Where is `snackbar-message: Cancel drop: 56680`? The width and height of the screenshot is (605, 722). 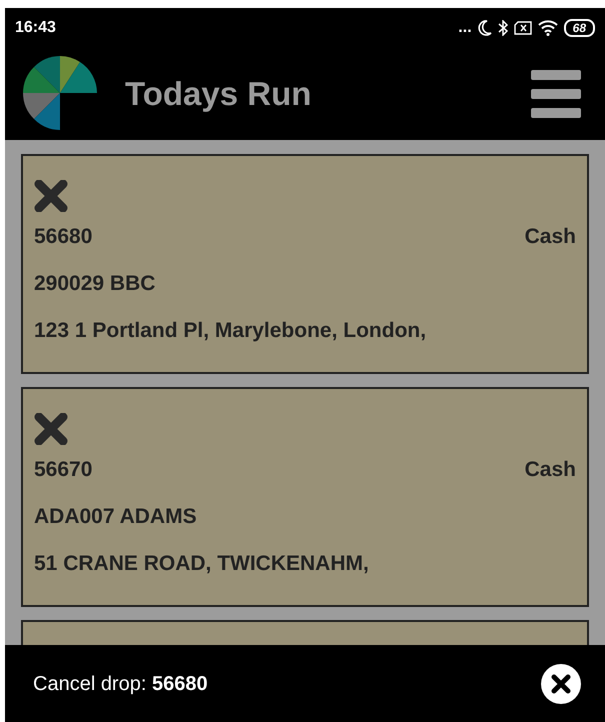
snackbar-message: Cancel drop: 56680 is located at coordinates (120, 684).